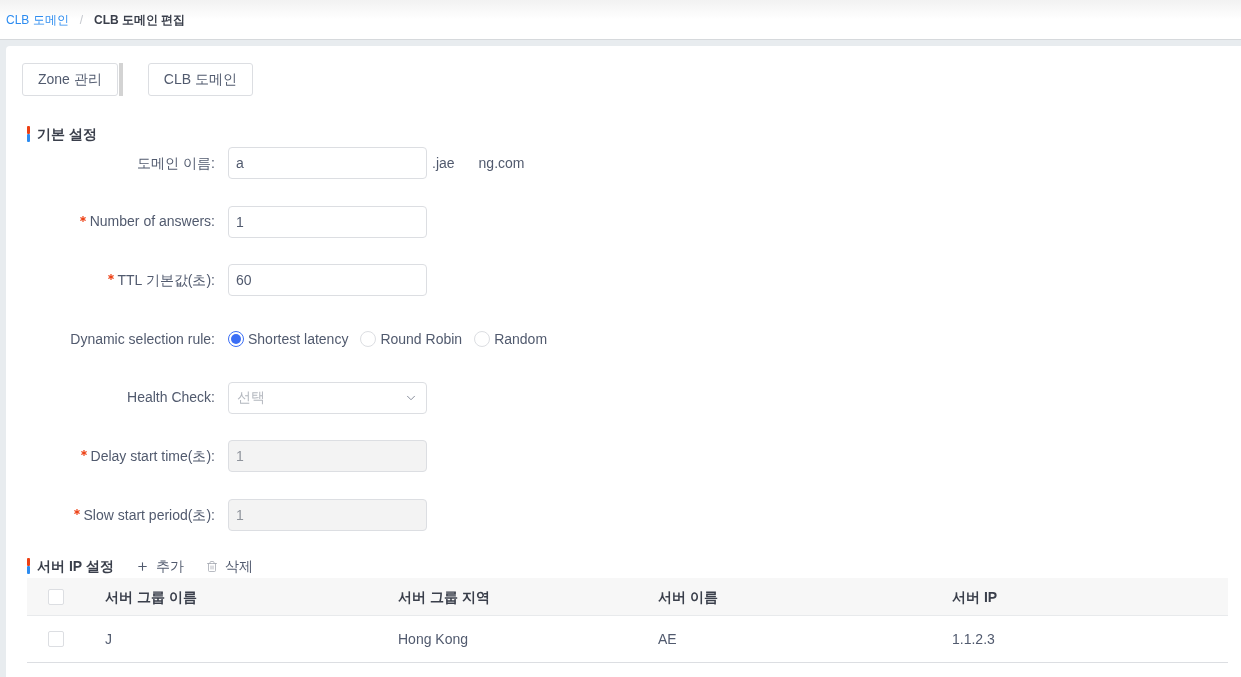 The height and width of the screenshot is (677, 1241). I want to click on domain-suffix: ng.com, so click(501, 163).